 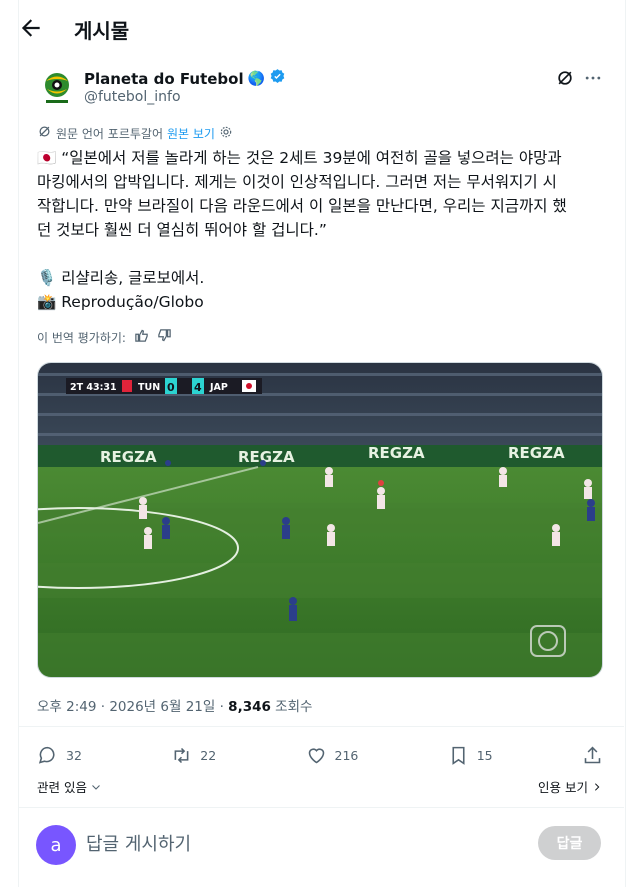 What do you see at coordinates (291, 707) in the screenshot?
I see `views-label: 조회수` at bounding box center [291, 707].